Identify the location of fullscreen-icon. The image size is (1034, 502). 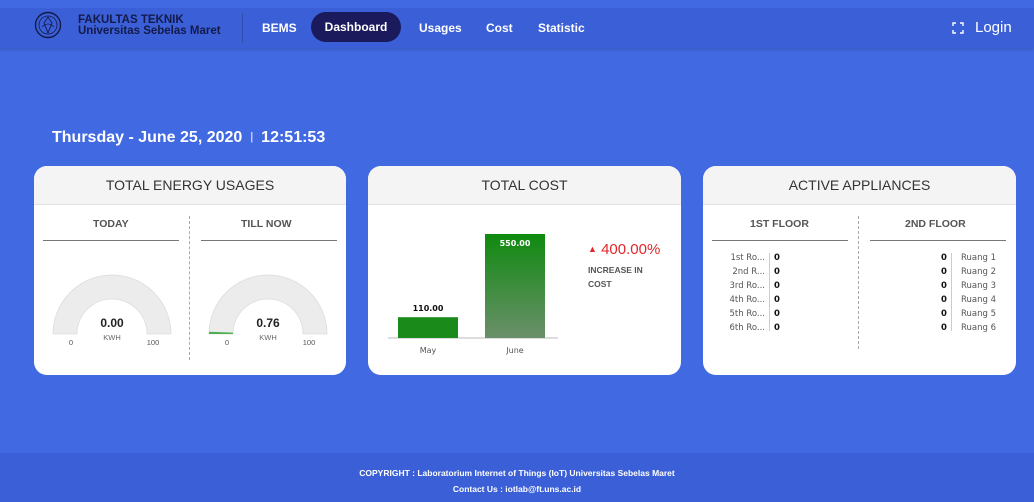
(958, 28).